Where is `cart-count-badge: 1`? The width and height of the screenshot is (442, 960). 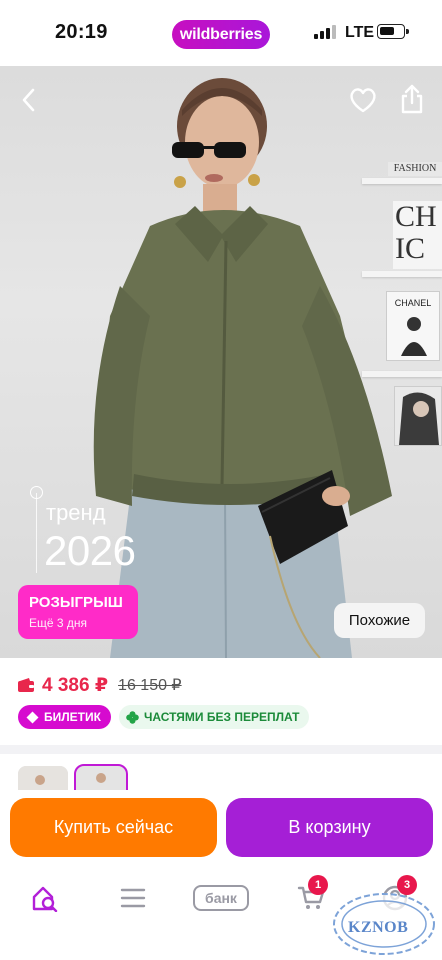
cart-count-badge: 1 is located at coordinates (318, 885).